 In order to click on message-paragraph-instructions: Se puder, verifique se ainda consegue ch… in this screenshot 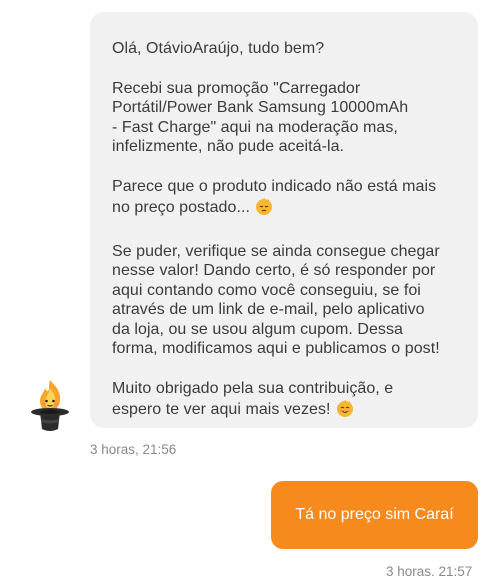, I will do `click(276, 300)`.